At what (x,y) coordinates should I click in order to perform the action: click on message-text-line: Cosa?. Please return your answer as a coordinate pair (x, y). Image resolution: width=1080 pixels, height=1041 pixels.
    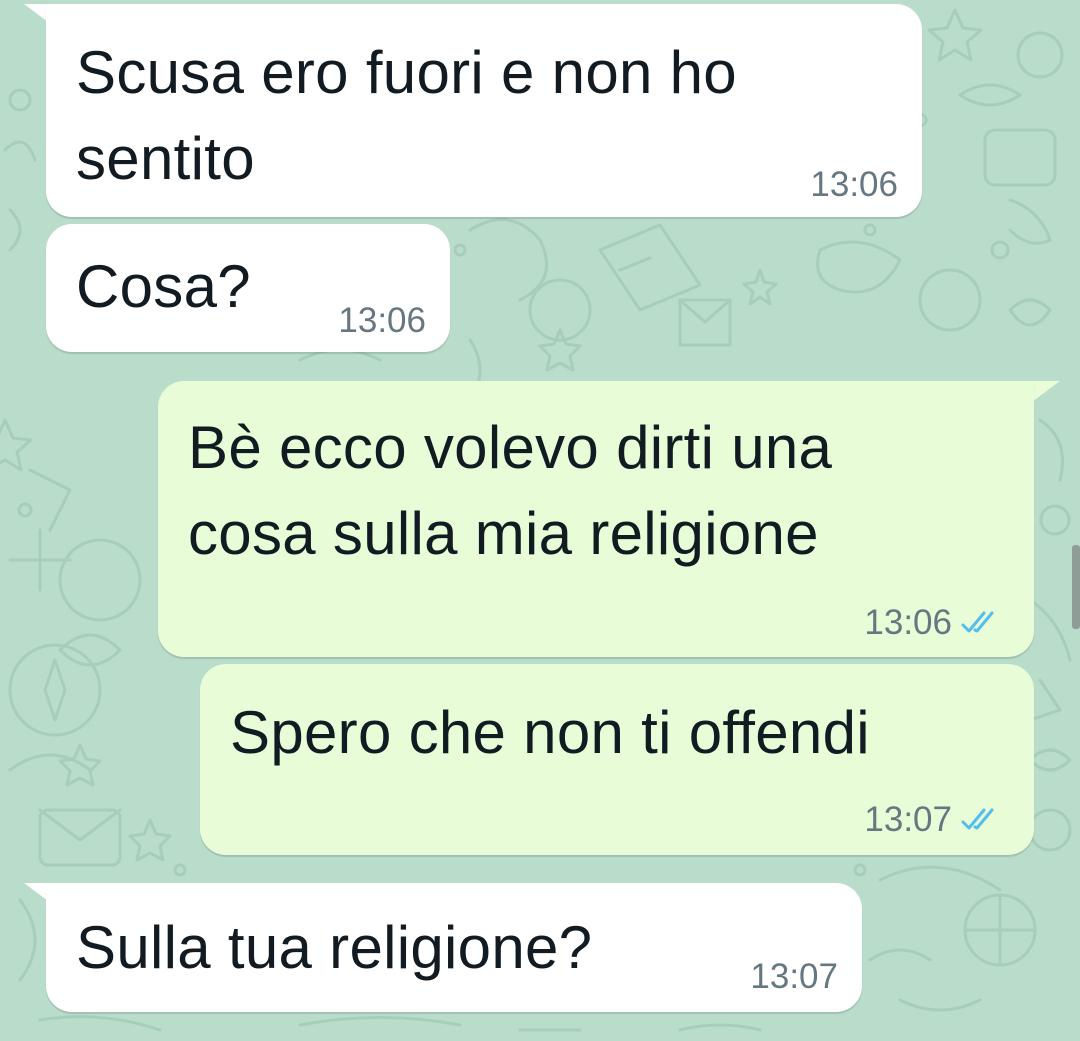
    Looking at the image, I should click on (163, 286).